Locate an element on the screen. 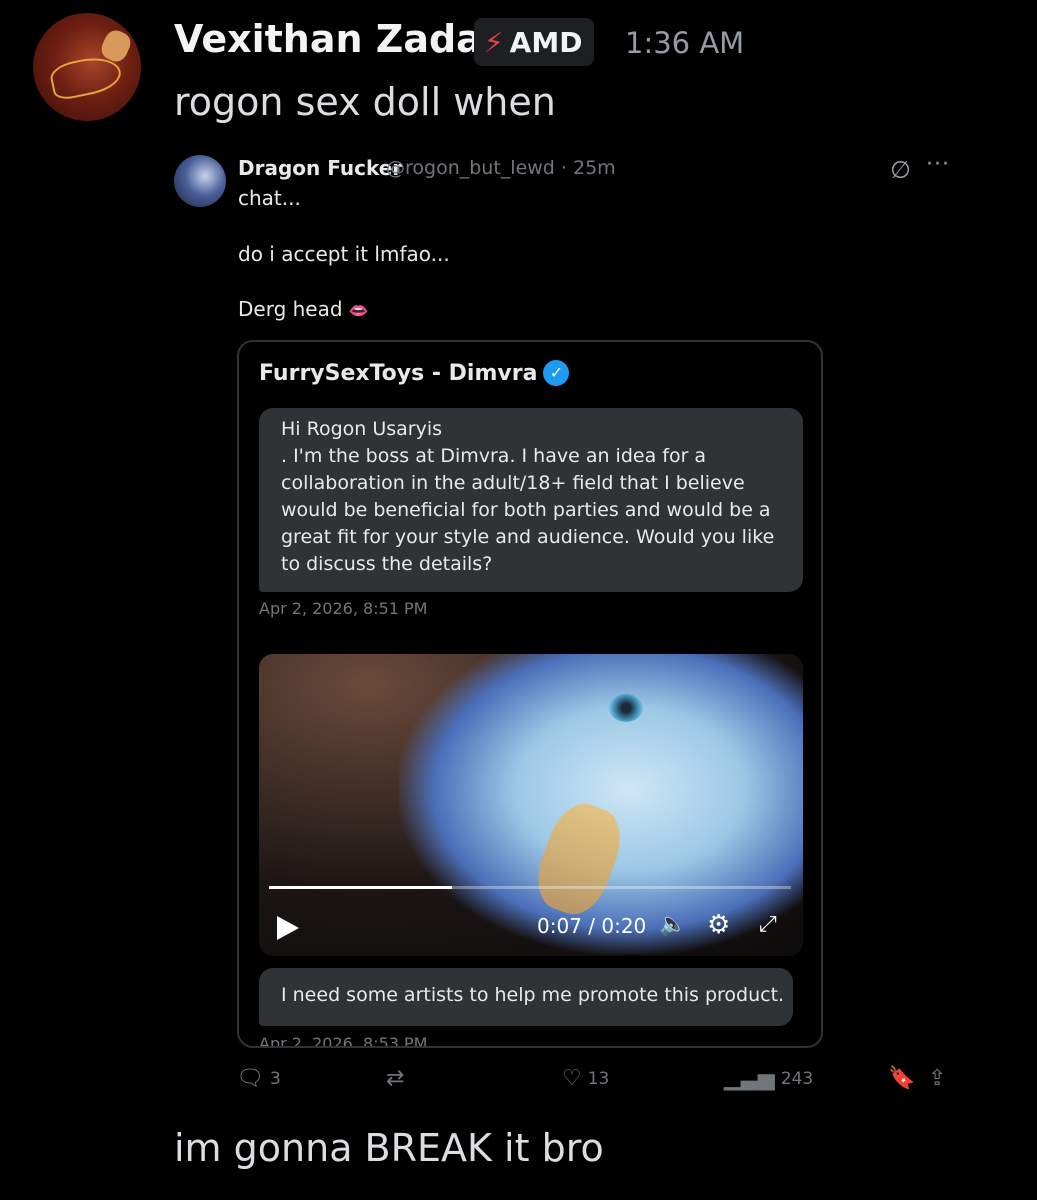 This screenshot has width=1037, height=1200. server-tag-label: AMD is located at coordinates (546, 42).